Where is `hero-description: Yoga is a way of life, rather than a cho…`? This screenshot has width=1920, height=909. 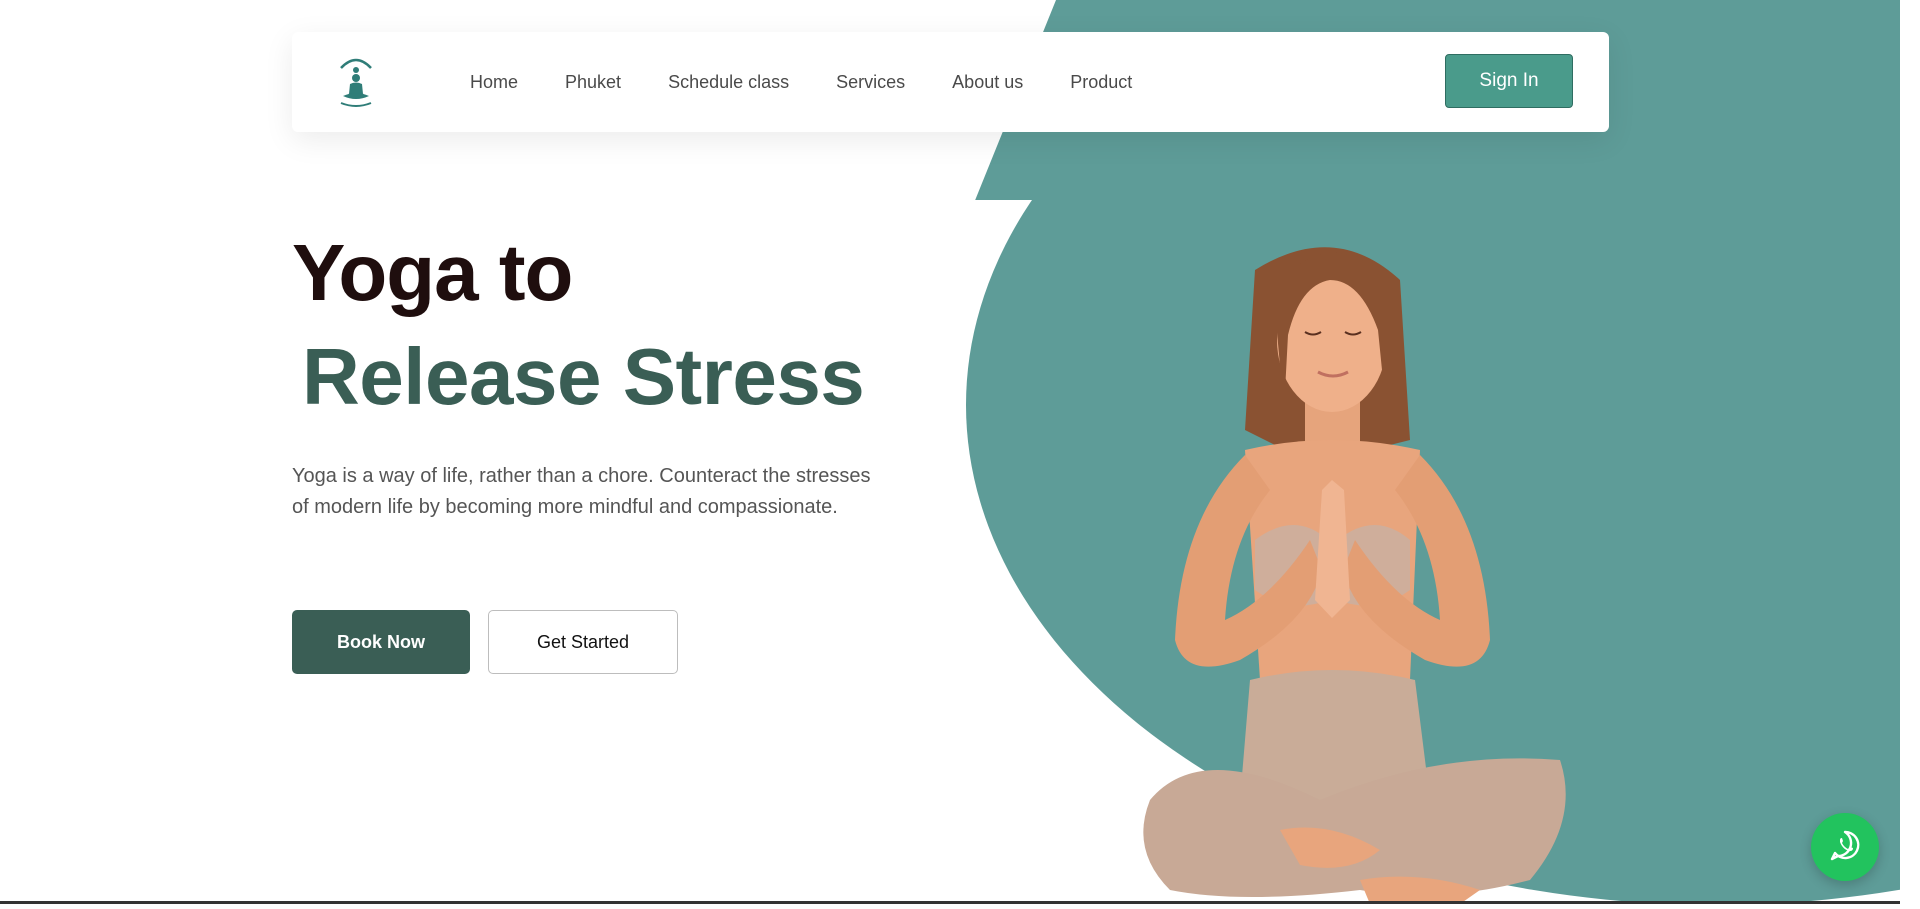
hero-description: Yoga is a way of life, rather than a cho… is located at coordinates (581, 491).